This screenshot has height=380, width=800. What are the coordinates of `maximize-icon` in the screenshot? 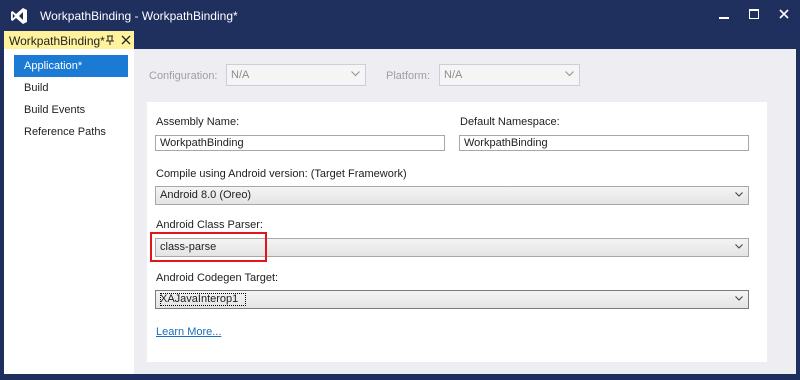 It's located at (754, 14).